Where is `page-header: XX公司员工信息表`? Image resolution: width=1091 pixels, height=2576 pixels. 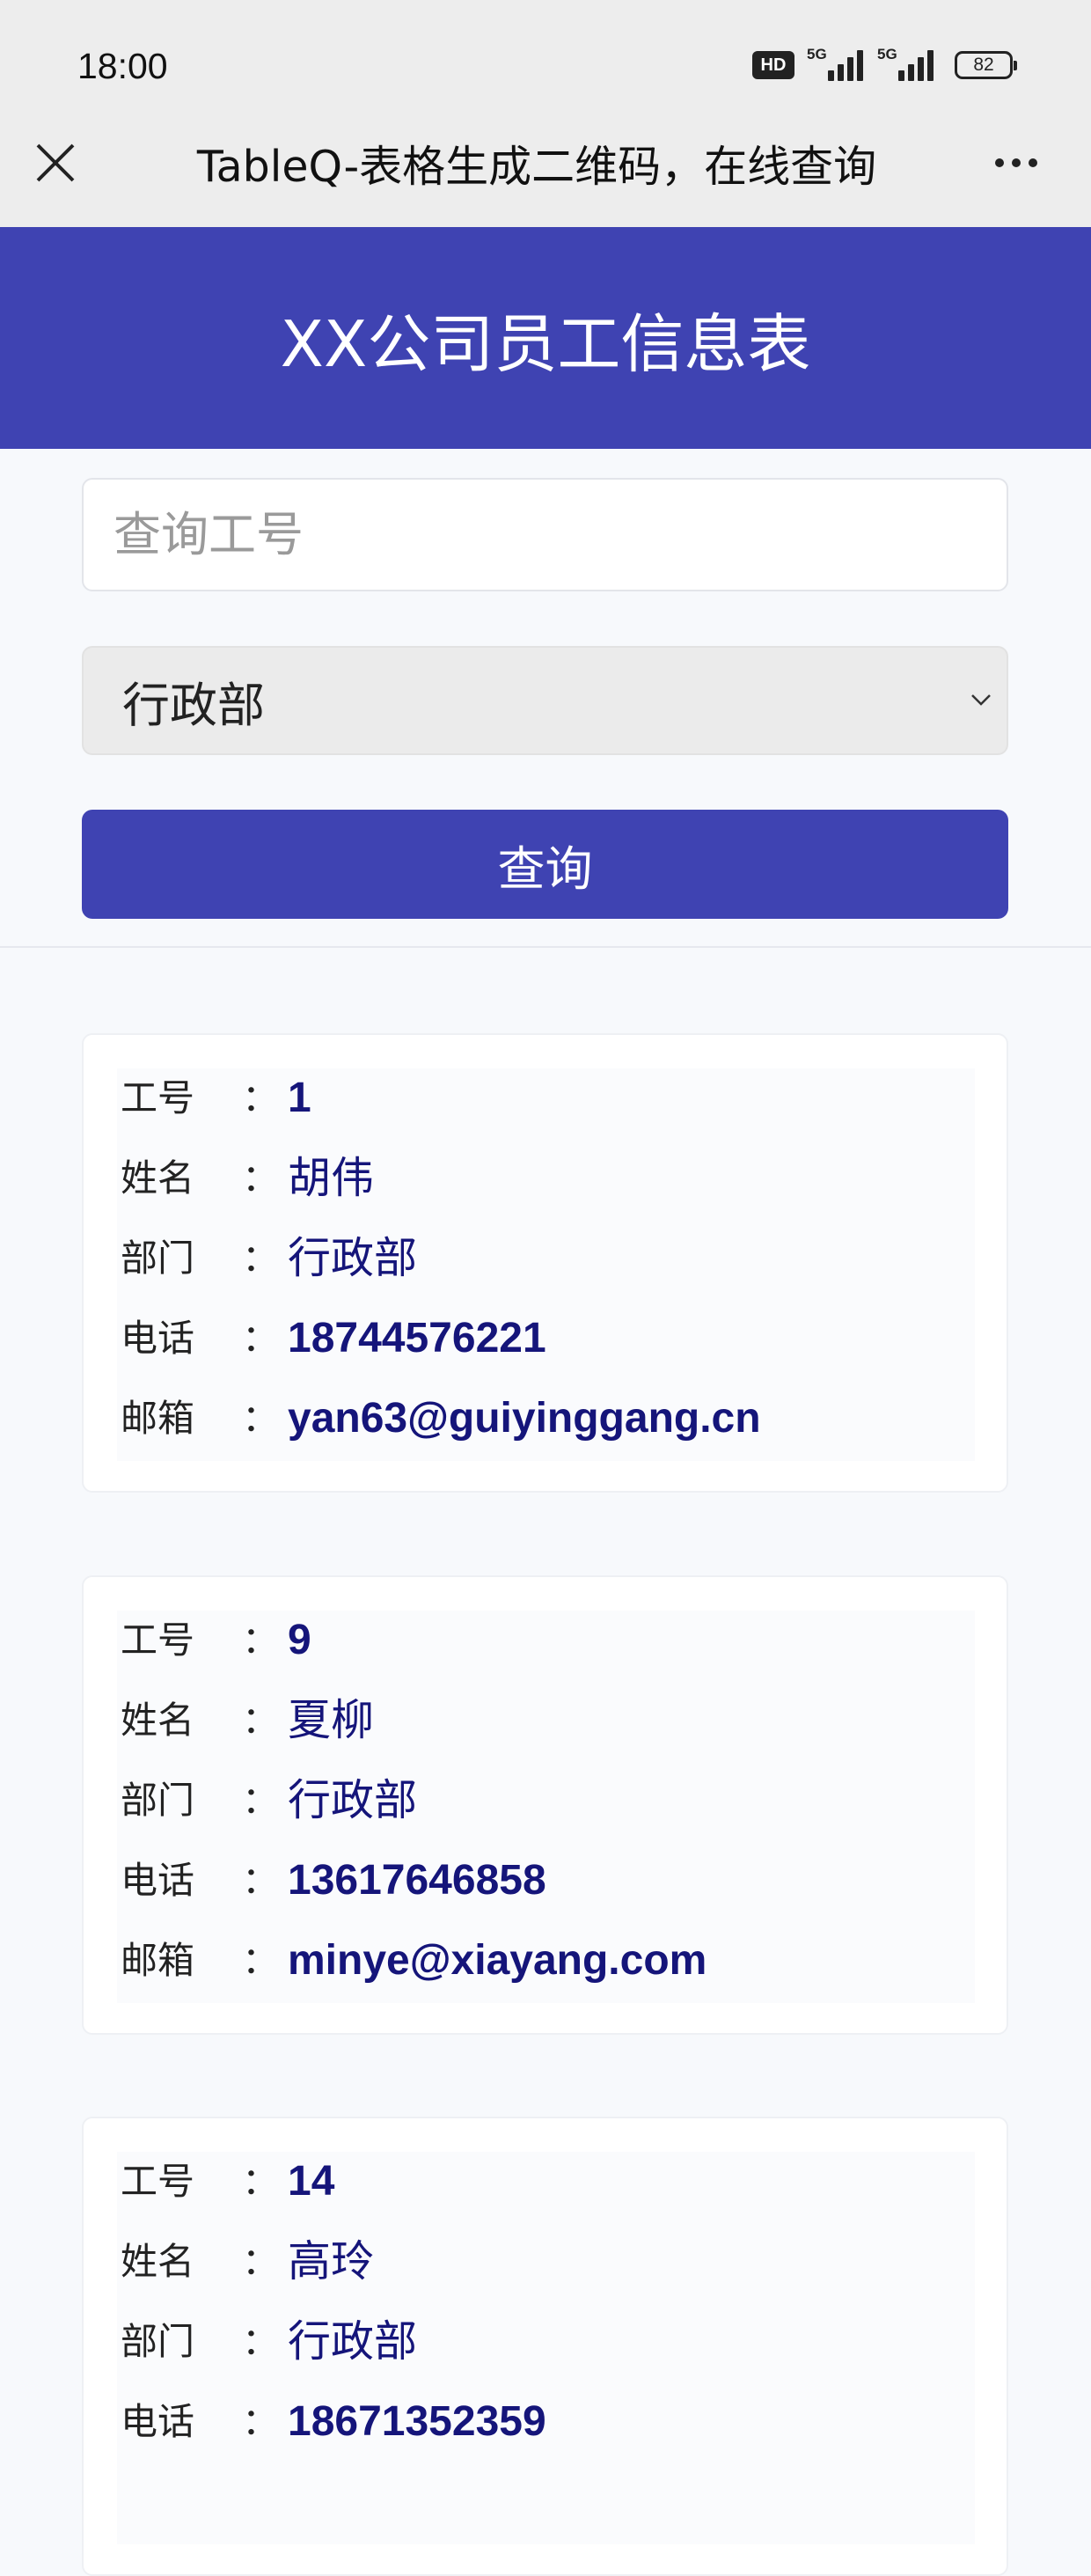
page-header: XX公司员工信息表 is located at coordinates (545, 338).